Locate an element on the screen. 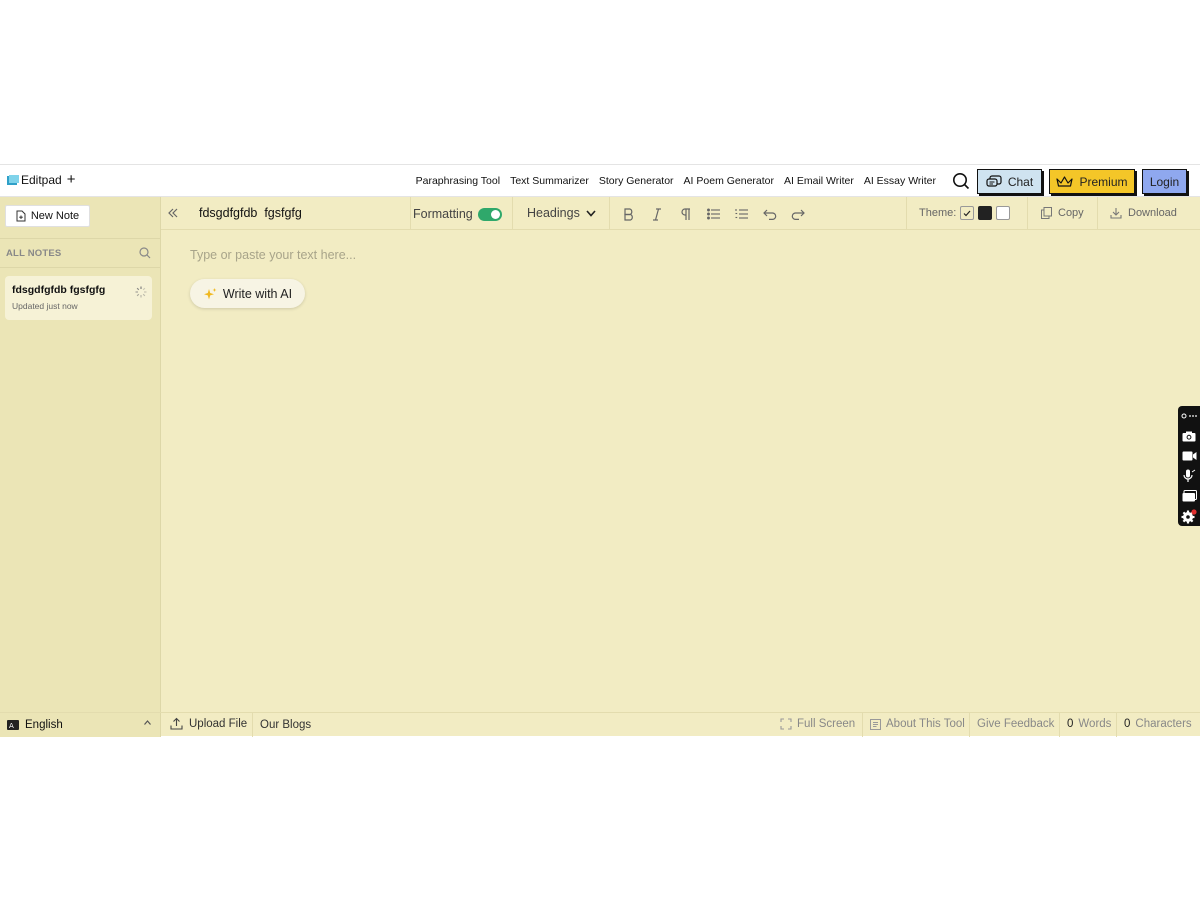  theme-swatch-dark is located at coordinates (985, 213).